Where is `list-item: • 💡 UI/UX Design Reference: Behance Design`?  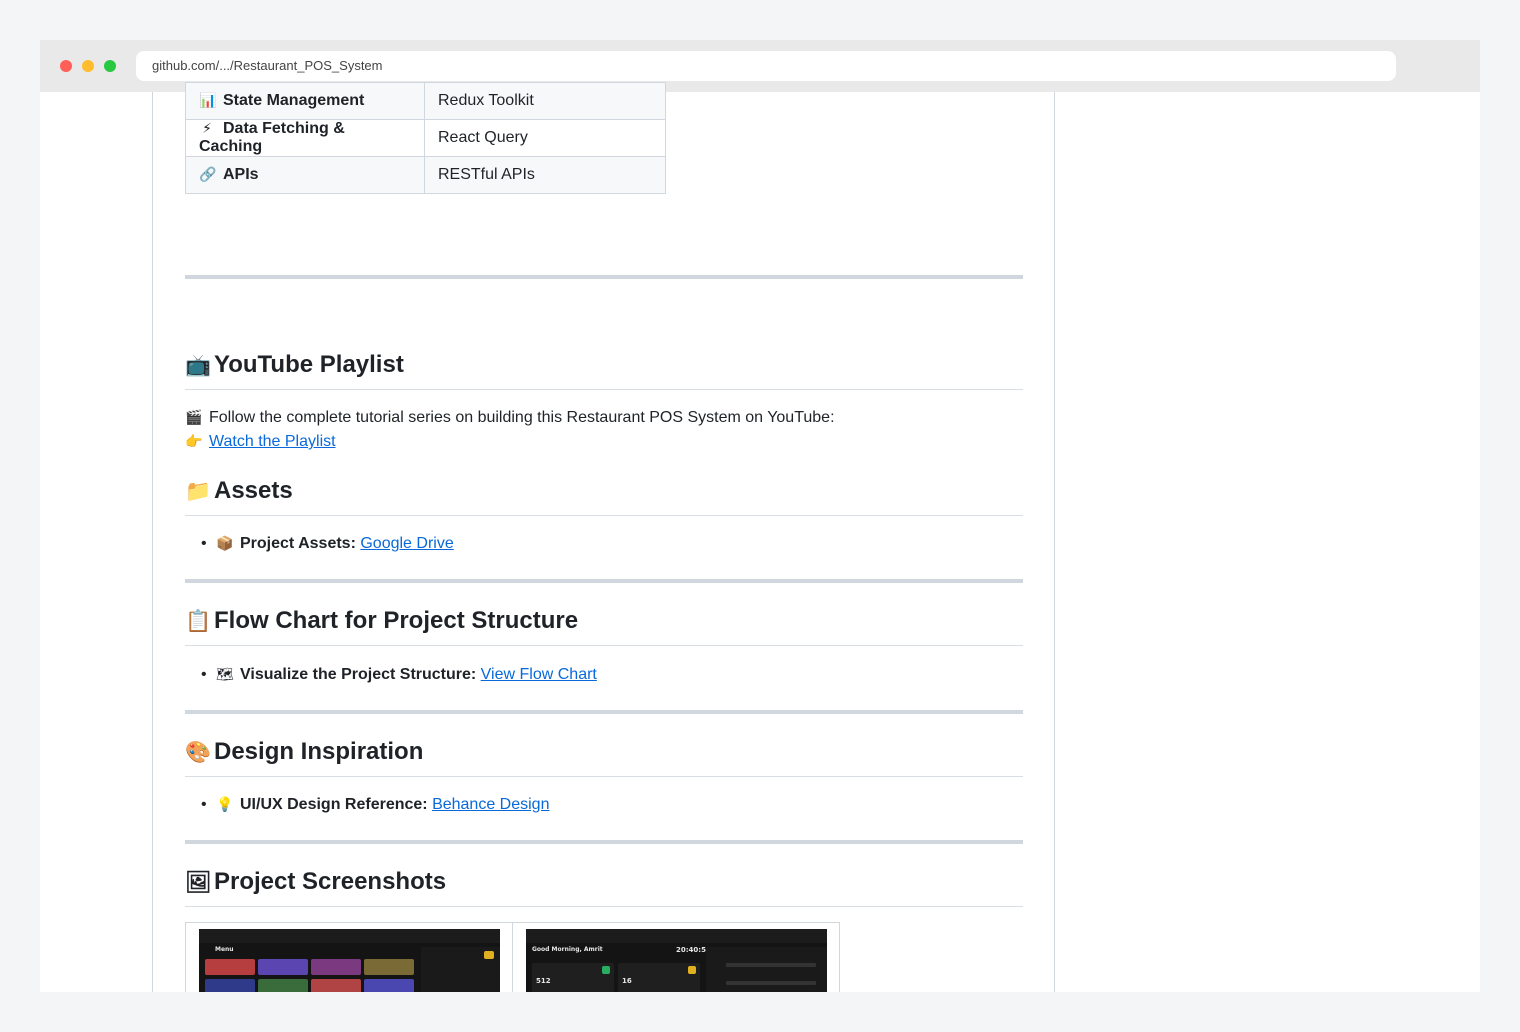
list-item: • 💡 UI/UX Design Reference: Behance Design is located at coordinates (375, 804).